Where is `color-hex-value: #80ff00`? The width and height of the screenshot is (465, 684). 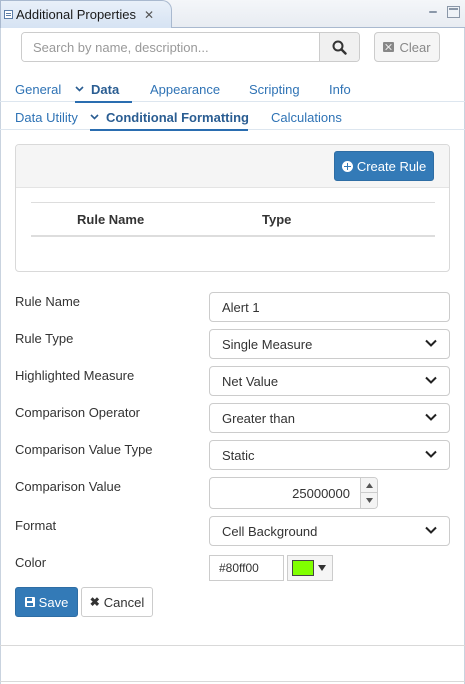
color-hex-value: #80ff00 is located at coordinates (239, 568).